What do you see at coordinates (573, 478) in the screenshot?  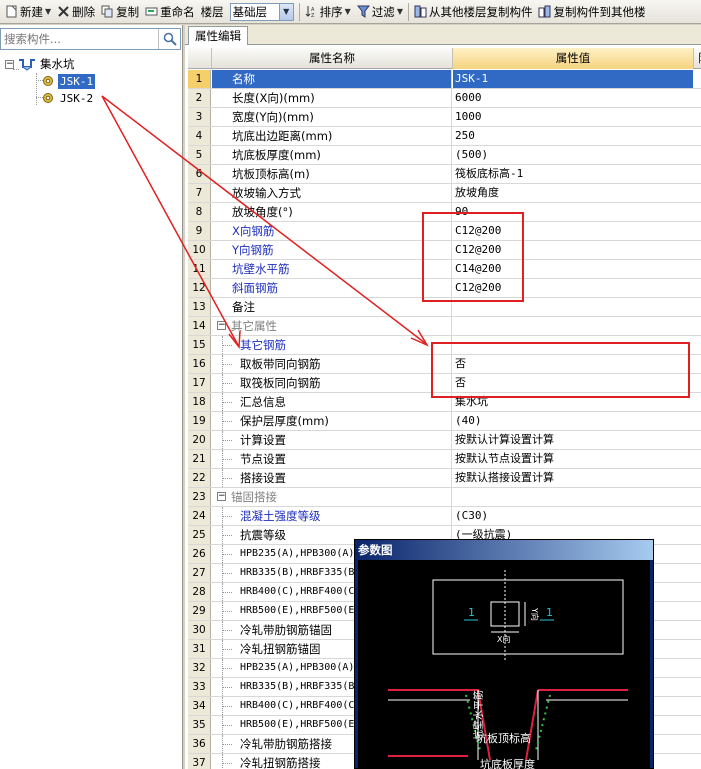 I see `property-value-cell: 按默认搭接设置计算` at bounding box center [573, 478].